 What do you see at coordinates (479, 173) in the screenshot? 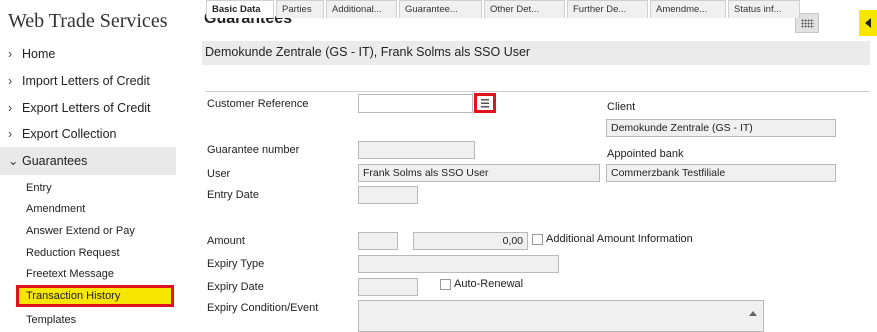
I see `user-field: Frank Solms als SSO User` at bounding box center [479, 173].